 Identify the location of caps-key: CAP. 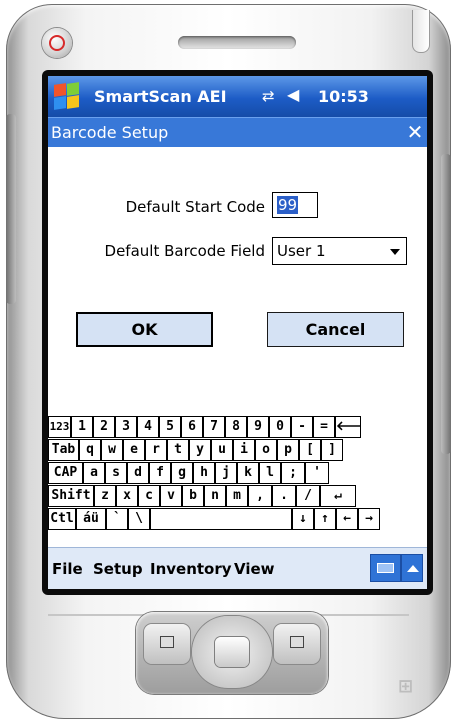
(65, 473).